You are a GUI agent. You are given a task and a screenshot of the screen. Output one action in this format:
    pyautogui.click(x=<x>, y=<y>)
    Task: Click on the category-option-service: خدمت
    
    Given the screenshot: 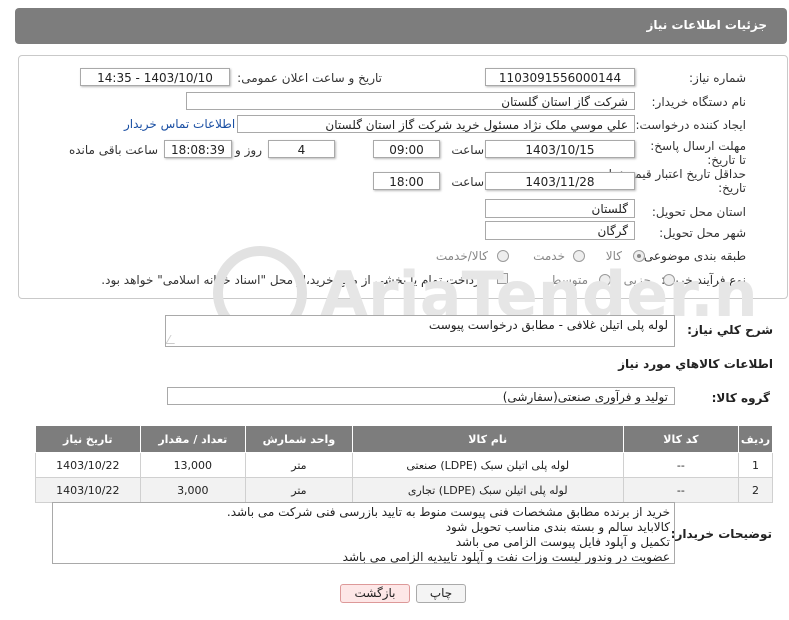 What is the action you would take?
    pyautogui.click(x=549, y=256)
    